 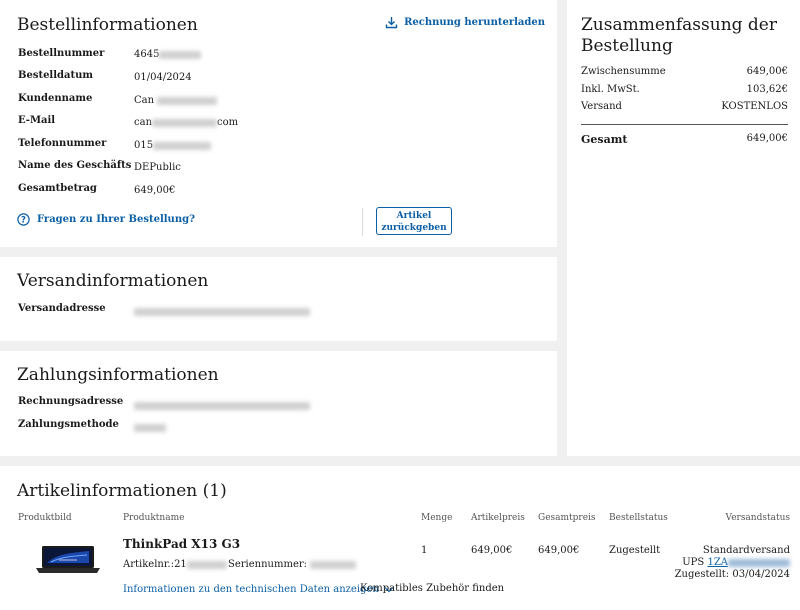 I want to click on download-invoice-link: Rechnung herunterladen, so click(x=465, y=22).